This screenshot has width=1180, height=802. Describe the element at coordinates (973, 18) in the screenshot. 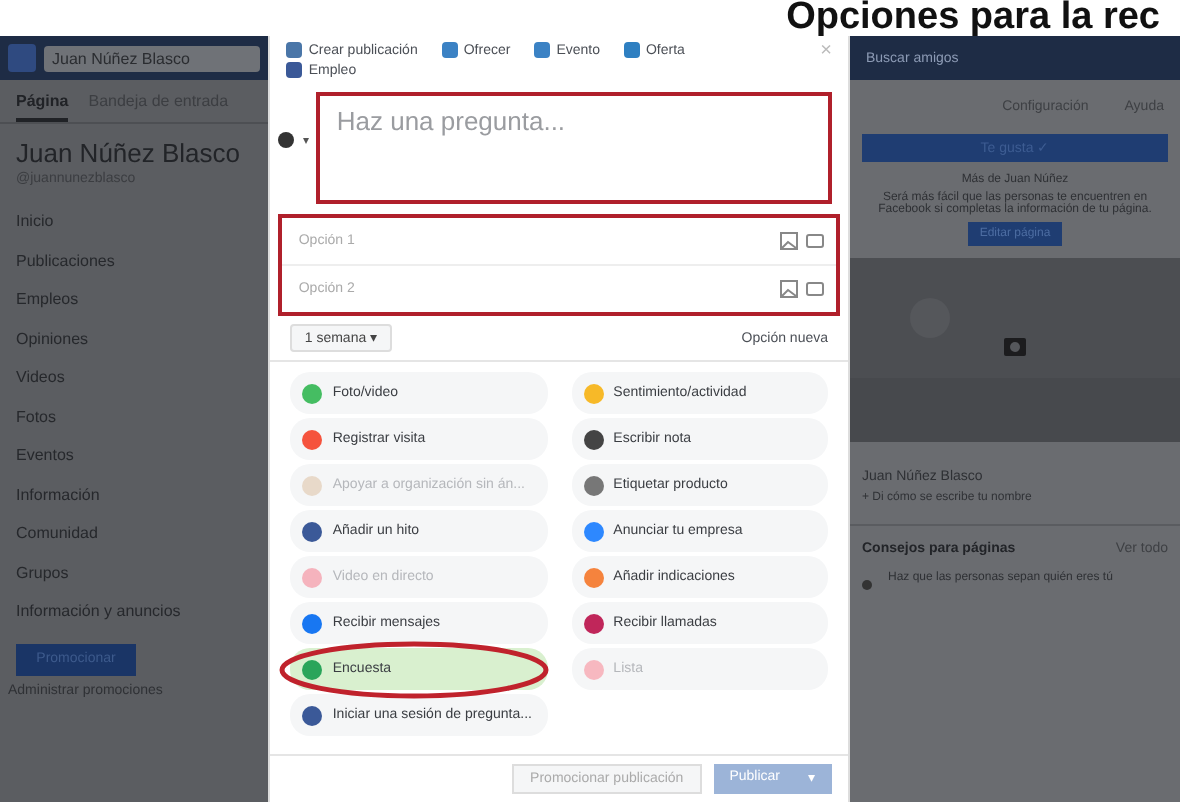

I see `heading: Opciones para la rec` at that location.